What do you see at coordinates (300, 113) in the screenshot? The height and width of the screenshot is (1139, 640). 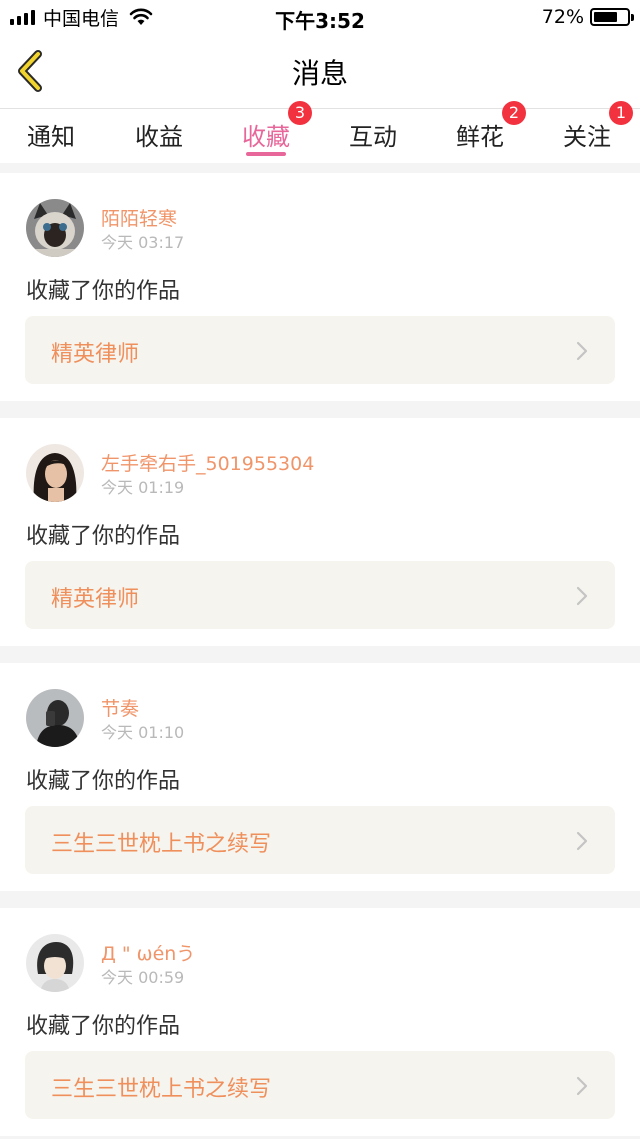 I see `tab-badge: 3` at bounding box center [300, 113].